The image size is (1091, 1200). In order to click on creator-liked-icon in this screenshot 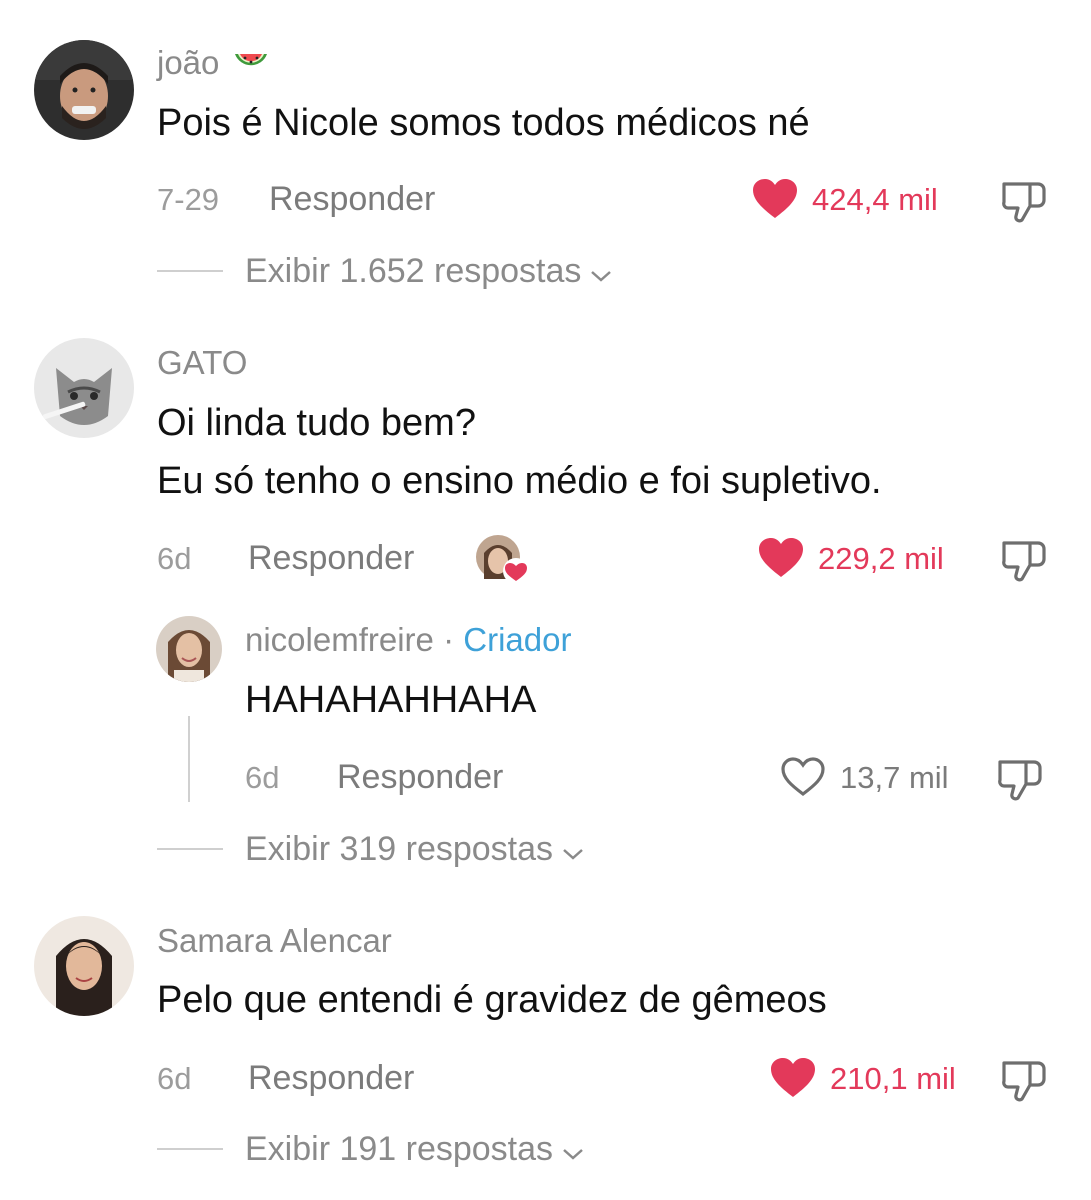, I will do `click(502, 559)`.